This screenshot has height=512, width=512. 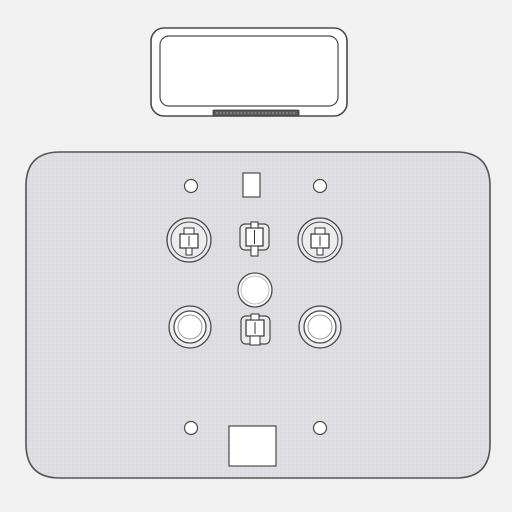 What do you see at coordinates (190, 327) in the screenshot?
I see `lower-left-socket` at bounding box center [190, 327].